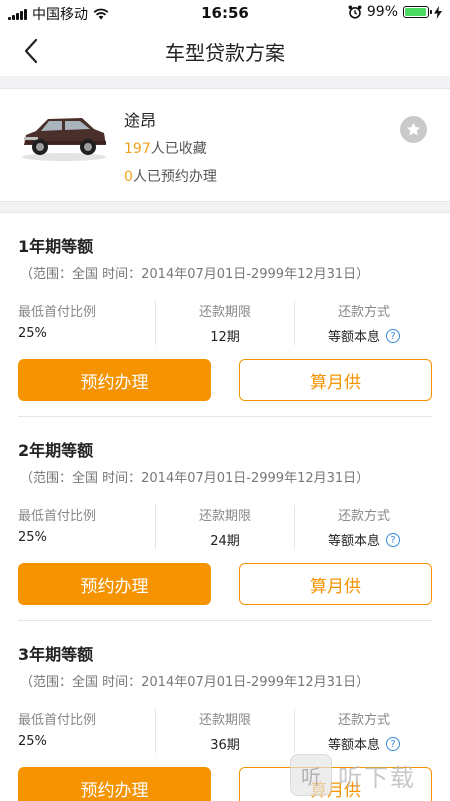 The image size is (450, 801). What do you see at coordinates (64, 139) in the screenshot?
I see `car-image` at bounding box center [64, 139].